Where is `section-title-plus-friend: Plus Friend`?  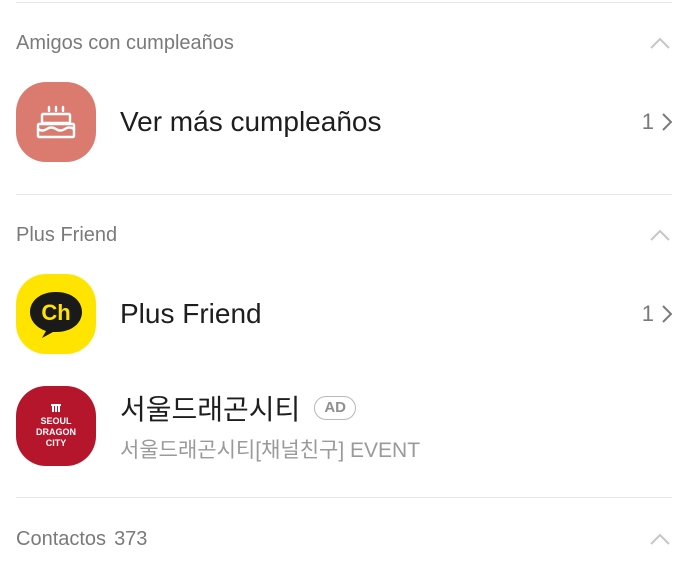
section-title-plus-friend: Plus Friend is located at coordinates (67, 234).